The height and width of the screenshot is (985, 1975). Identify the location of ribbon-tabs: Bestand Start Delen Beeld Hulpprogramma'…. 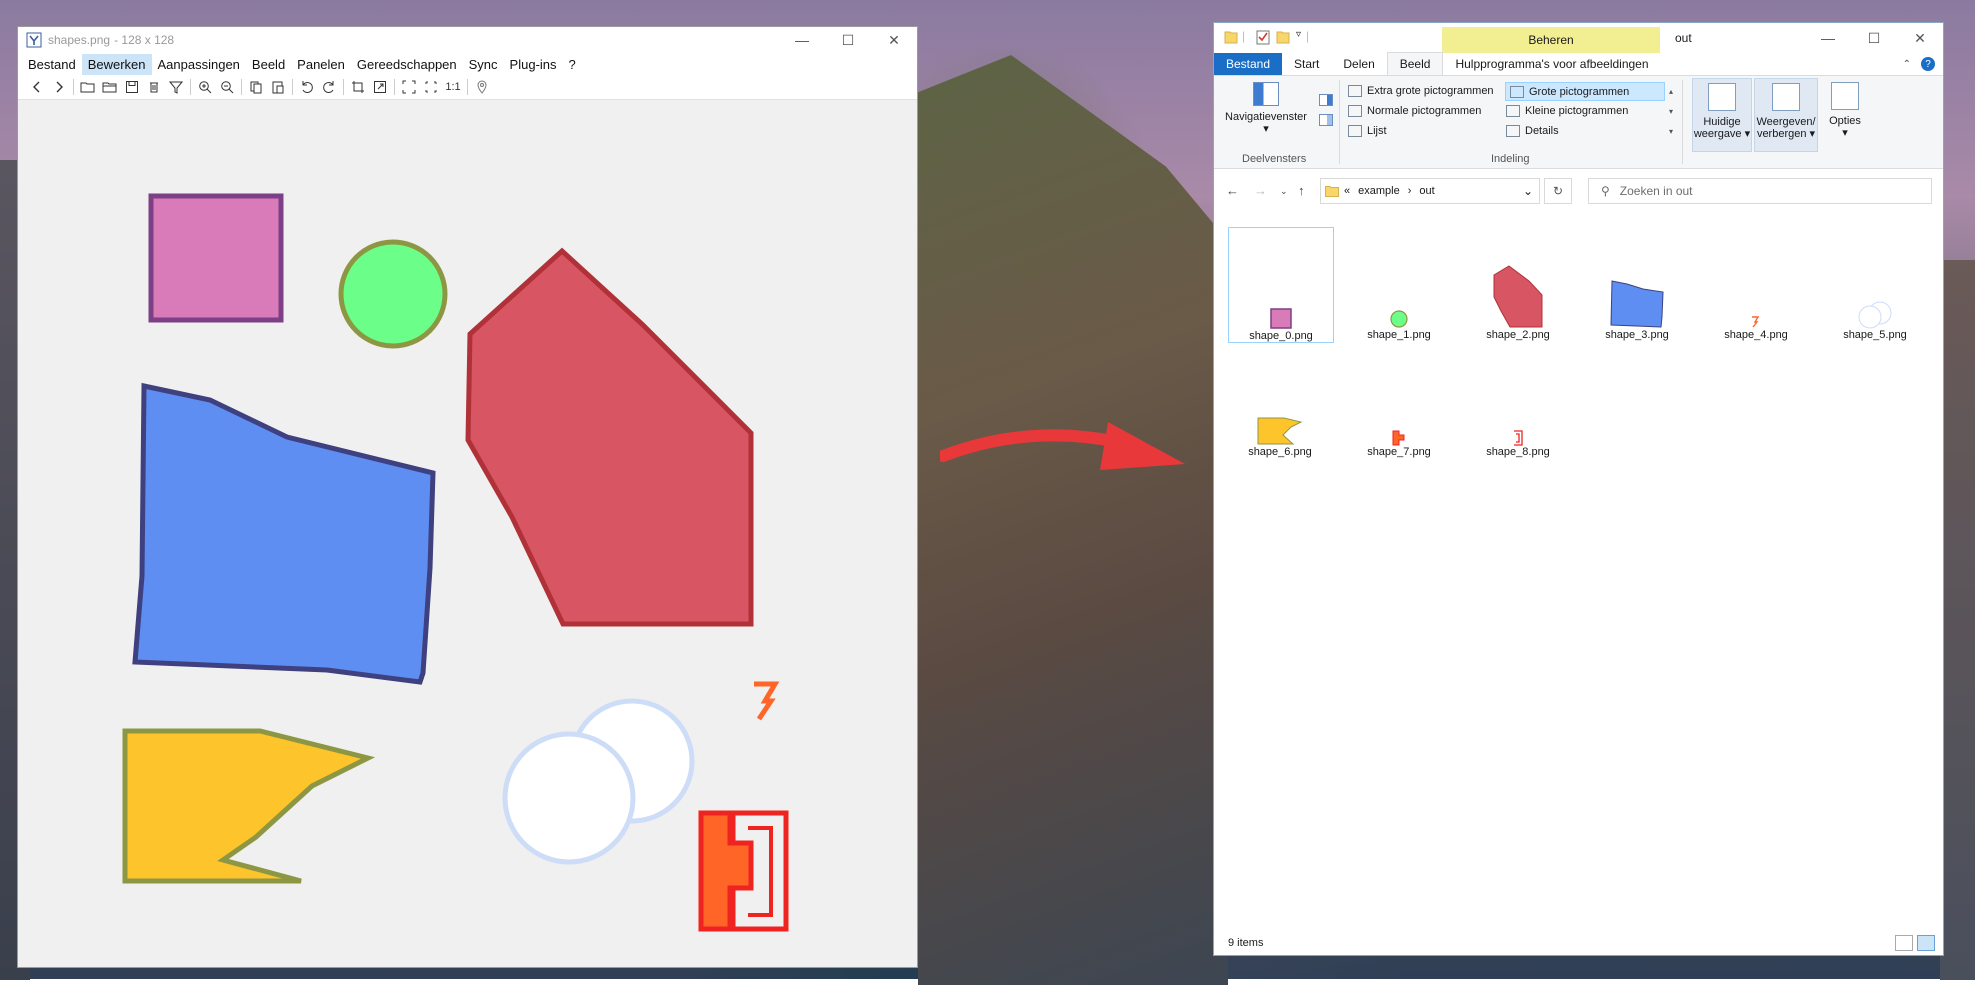
(1578, 63).